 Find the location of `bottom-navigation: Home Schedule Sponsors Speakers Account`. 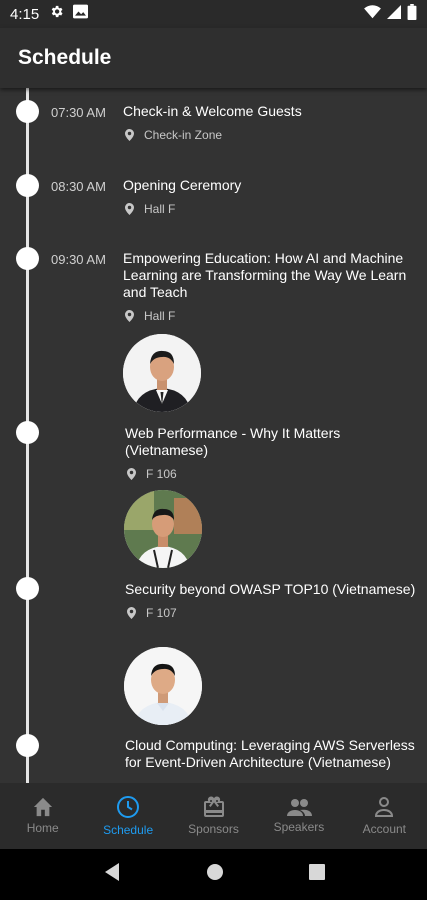

bottom-navigation: Home Schedule Sponsors Speakers Account is located at coordinates (213, 816).